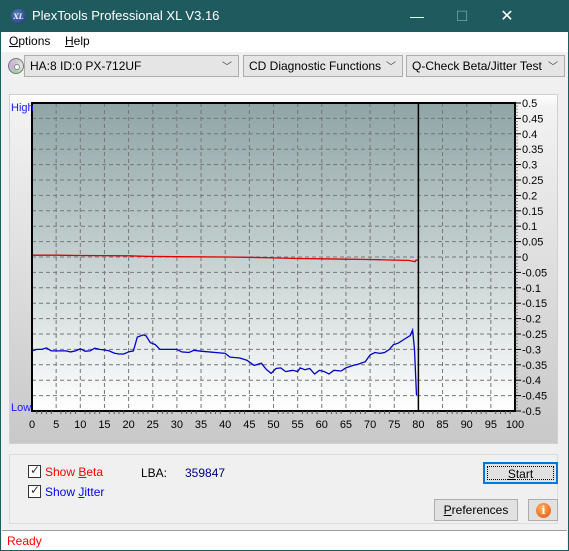 This screenshot has height=551, width=569. Describe the element at coordinates (126, 15) in the screenshot. I see `window-title: PlexTools Professional XL V3.16` at that location.